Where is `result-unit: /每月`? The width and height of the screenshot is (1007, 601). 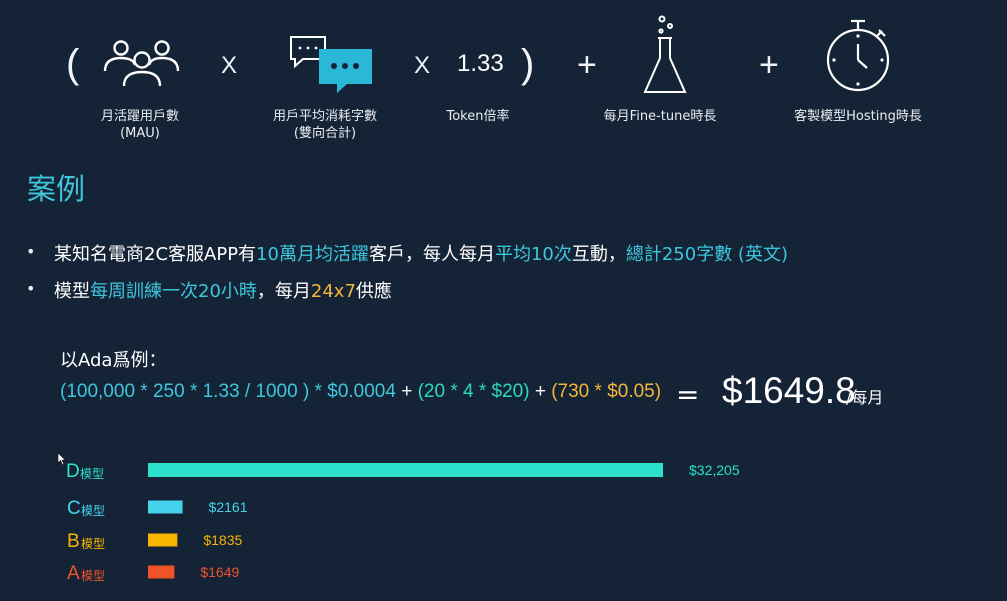
result-unit: /每月 is located at coordinates (865, 397).